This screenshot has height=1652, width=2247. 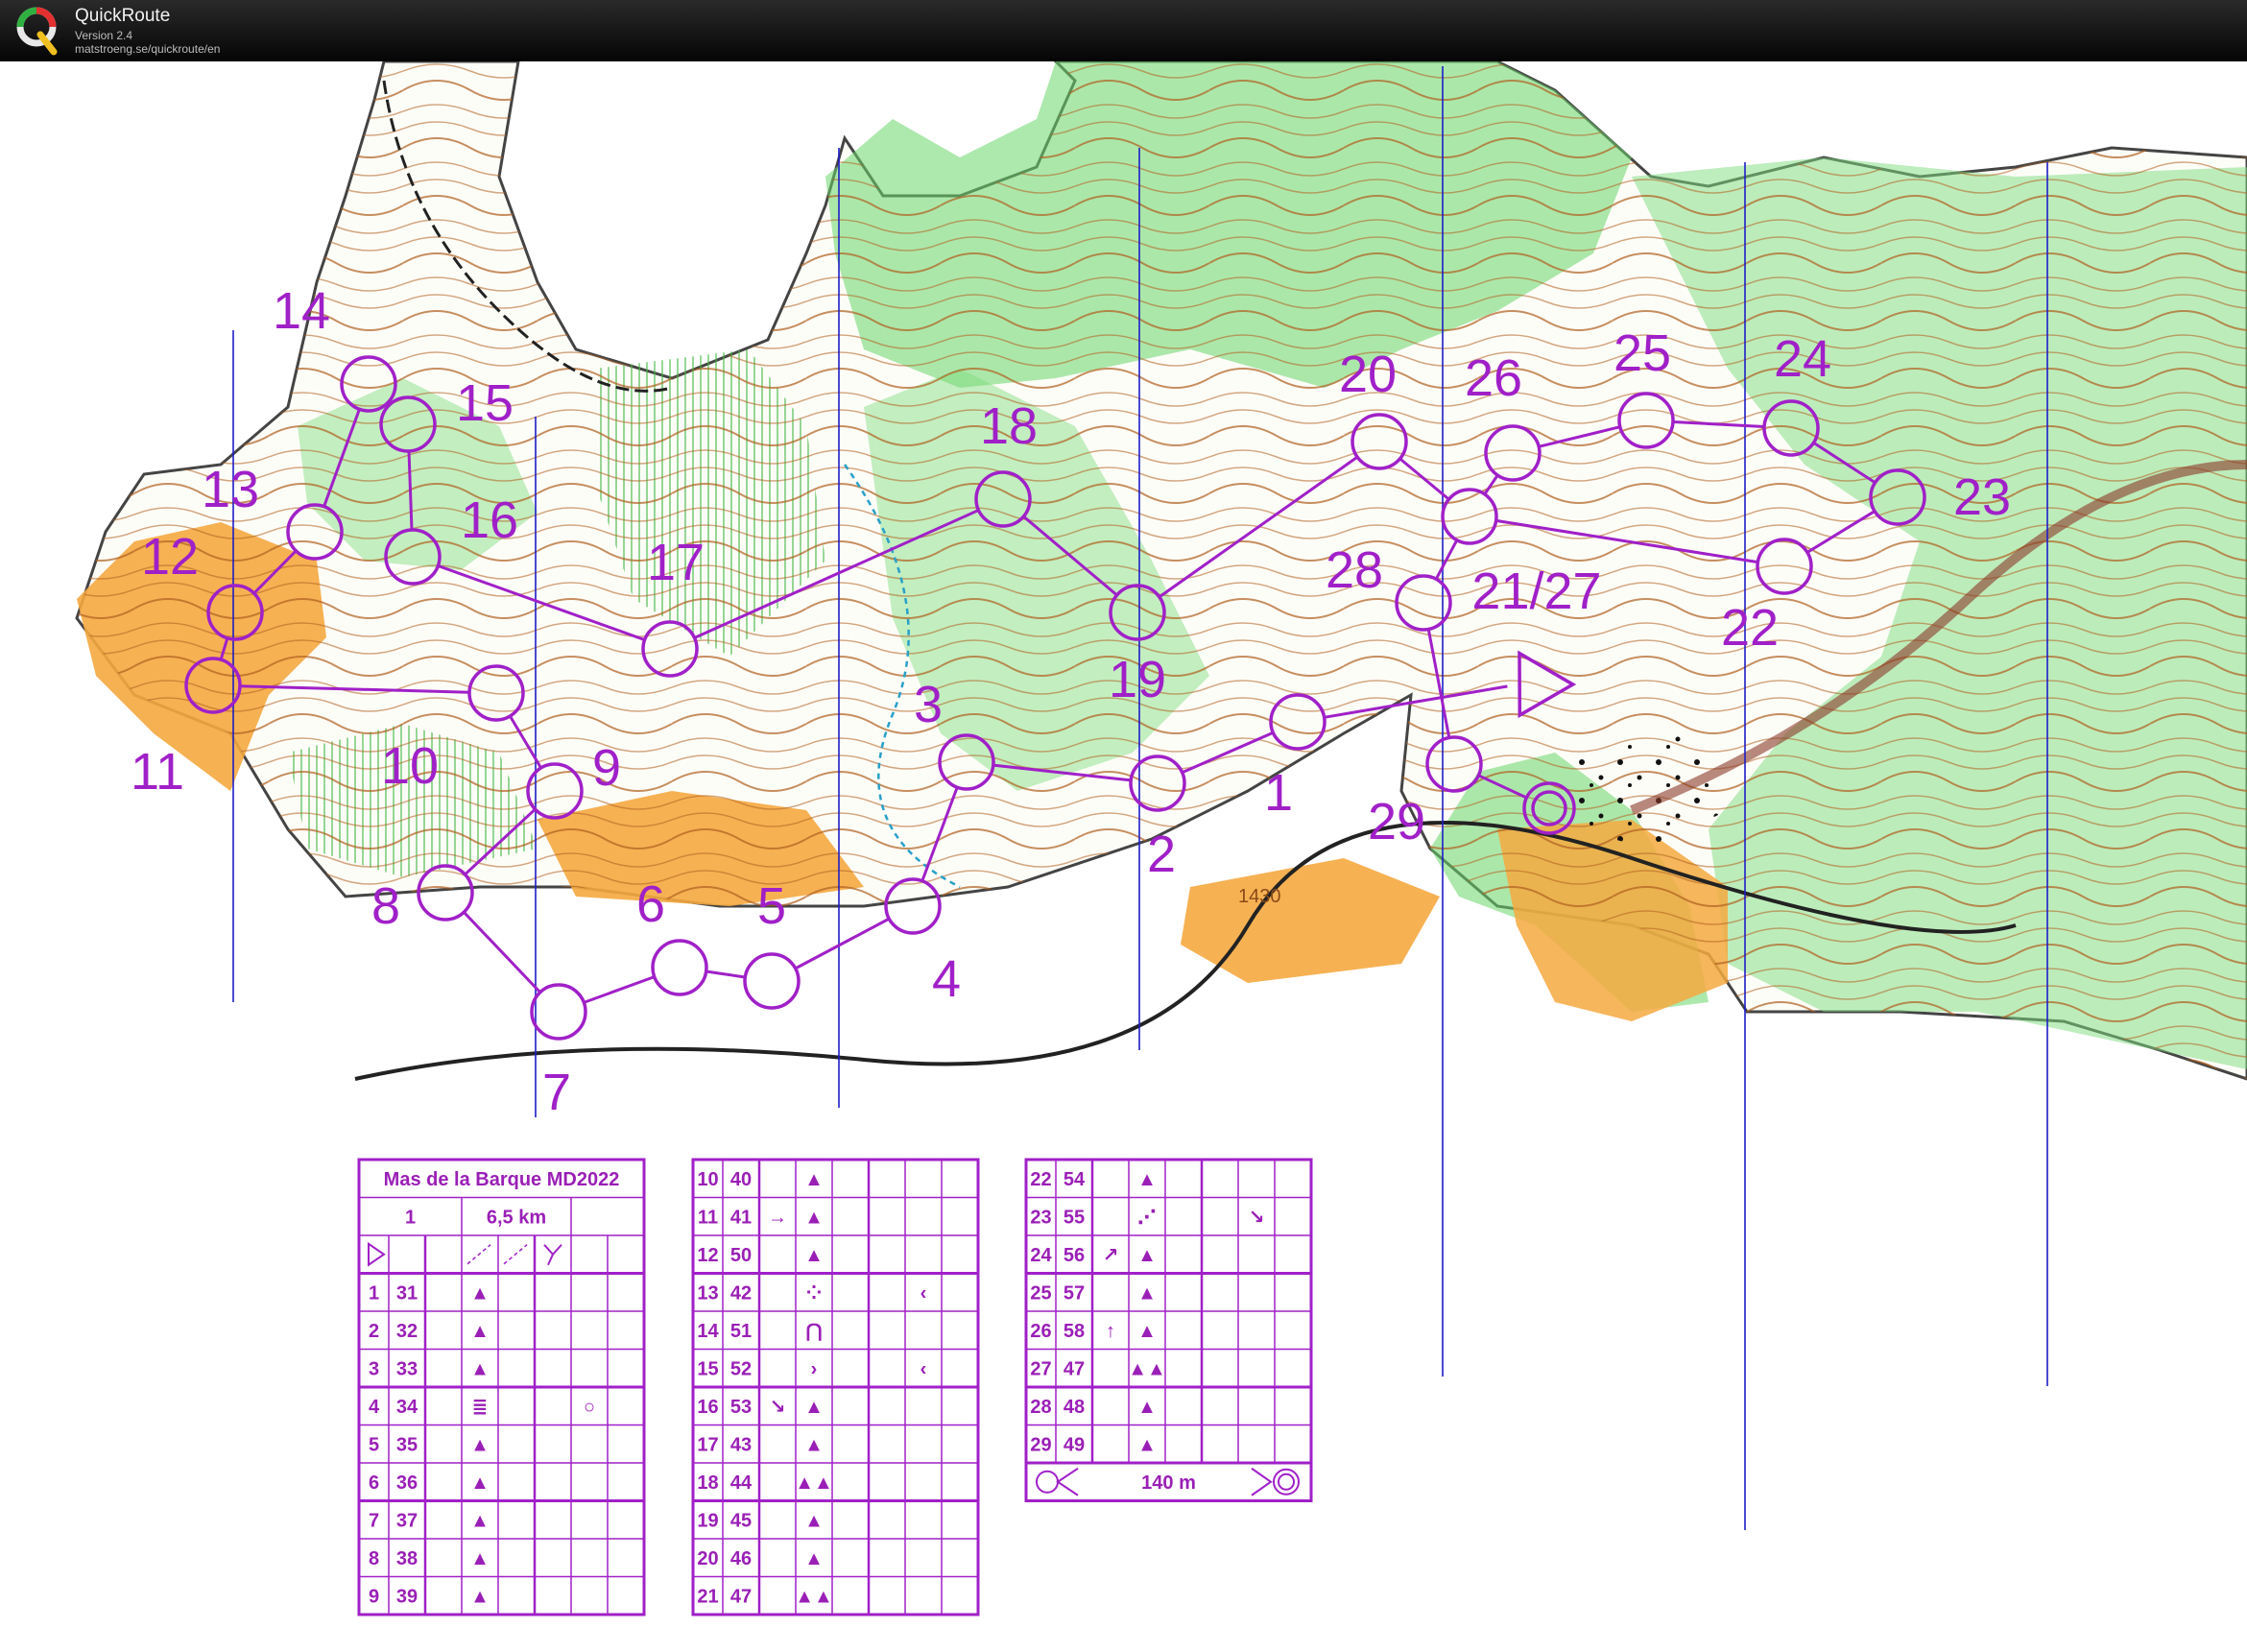 I want to click on control-number-label: 25, so click(x=1642, y=353).